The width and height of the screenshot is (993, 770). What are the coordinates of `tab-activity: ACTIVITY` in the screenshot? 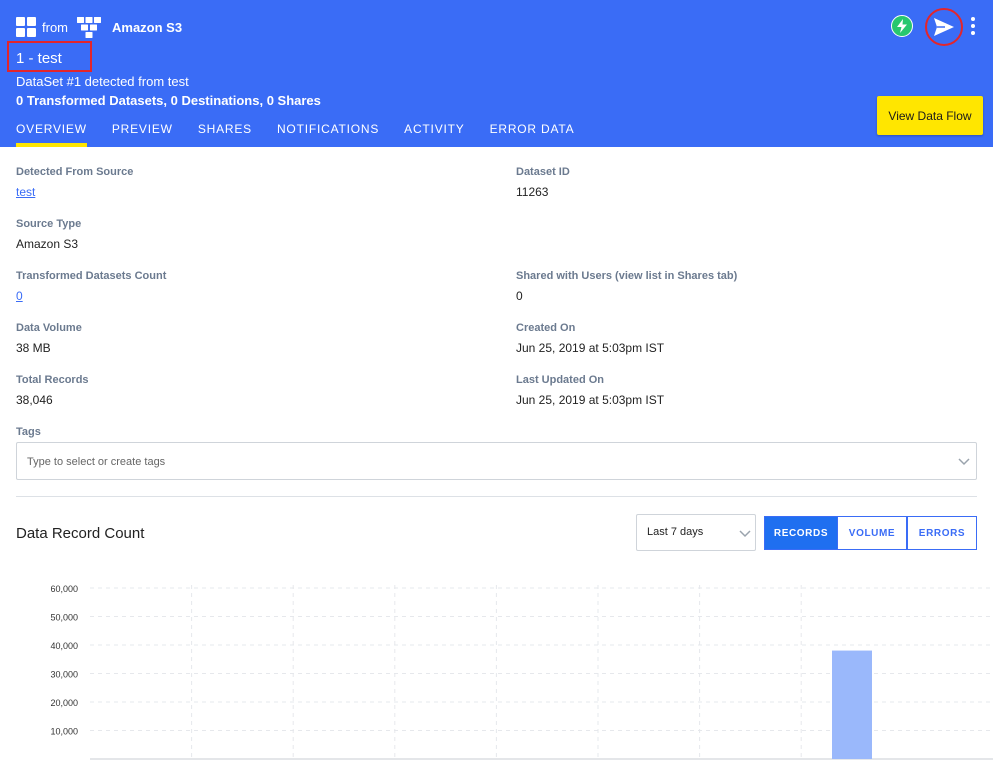 It's located at (434, 134).